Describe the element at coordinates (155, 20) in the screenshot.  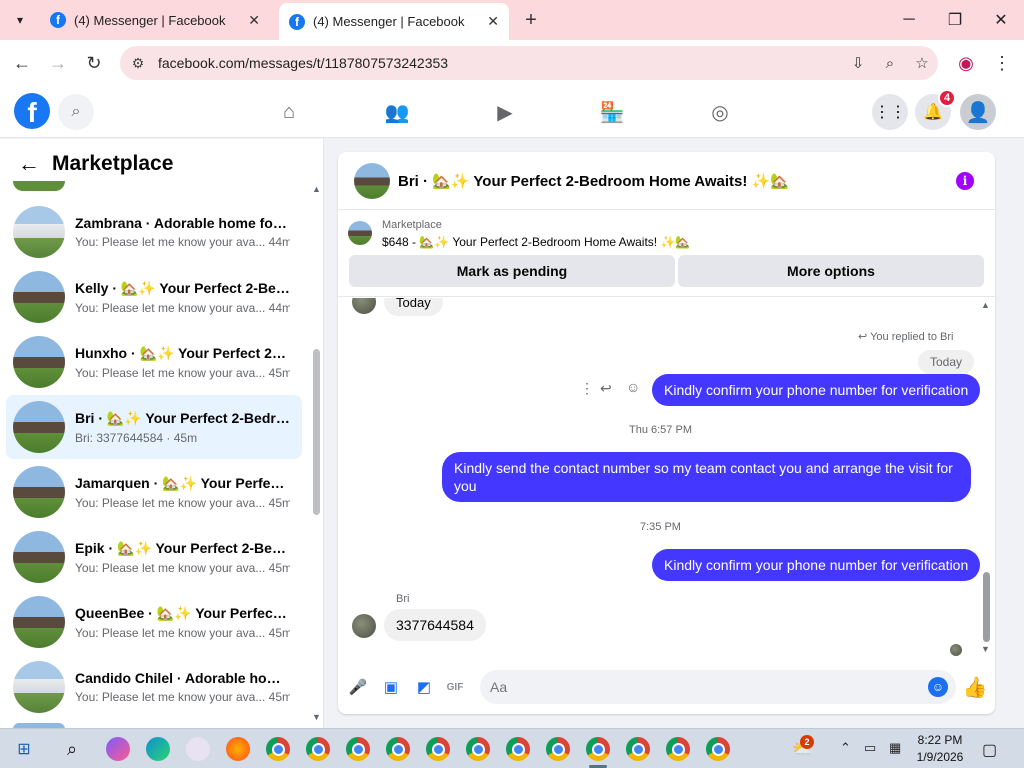
I see `browser-tab-1: f (4) Messenger | Facebook ✕` at that location.